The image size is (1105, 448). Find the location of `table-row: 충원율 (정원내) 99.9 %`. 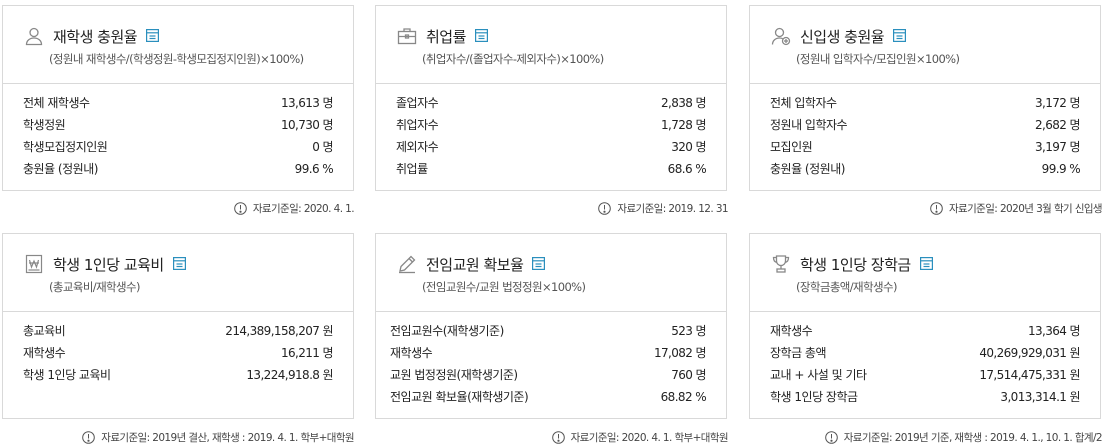

table-row: 충원율 (정원내) 99.9 % is located at coordinates (925, 169).